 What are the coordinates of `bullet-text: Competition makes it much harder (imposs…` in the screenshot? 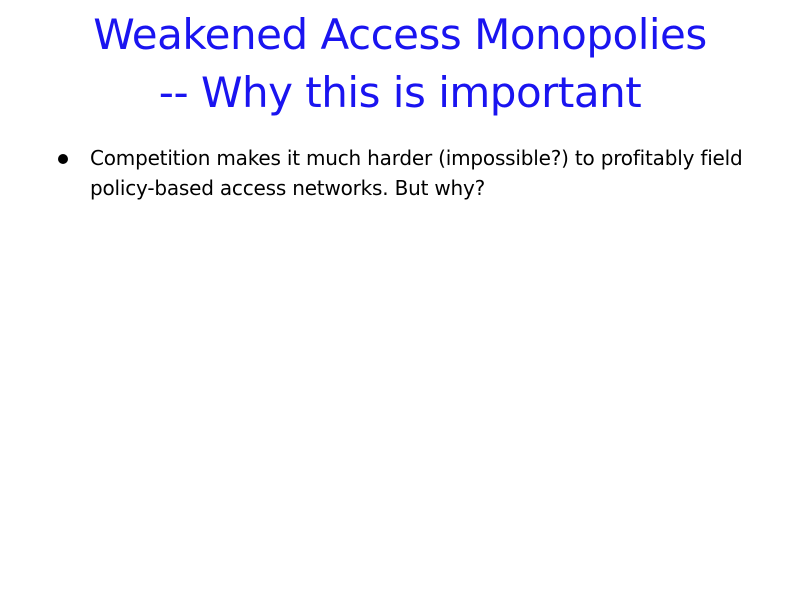 It's located at (416, 173).